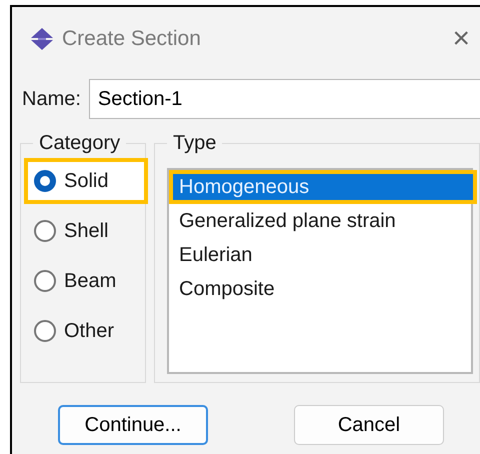  What do you see at coordinates (86, 281) in the screenshot?
I see `radio-option: Beam` at bounding box center [86, 281].